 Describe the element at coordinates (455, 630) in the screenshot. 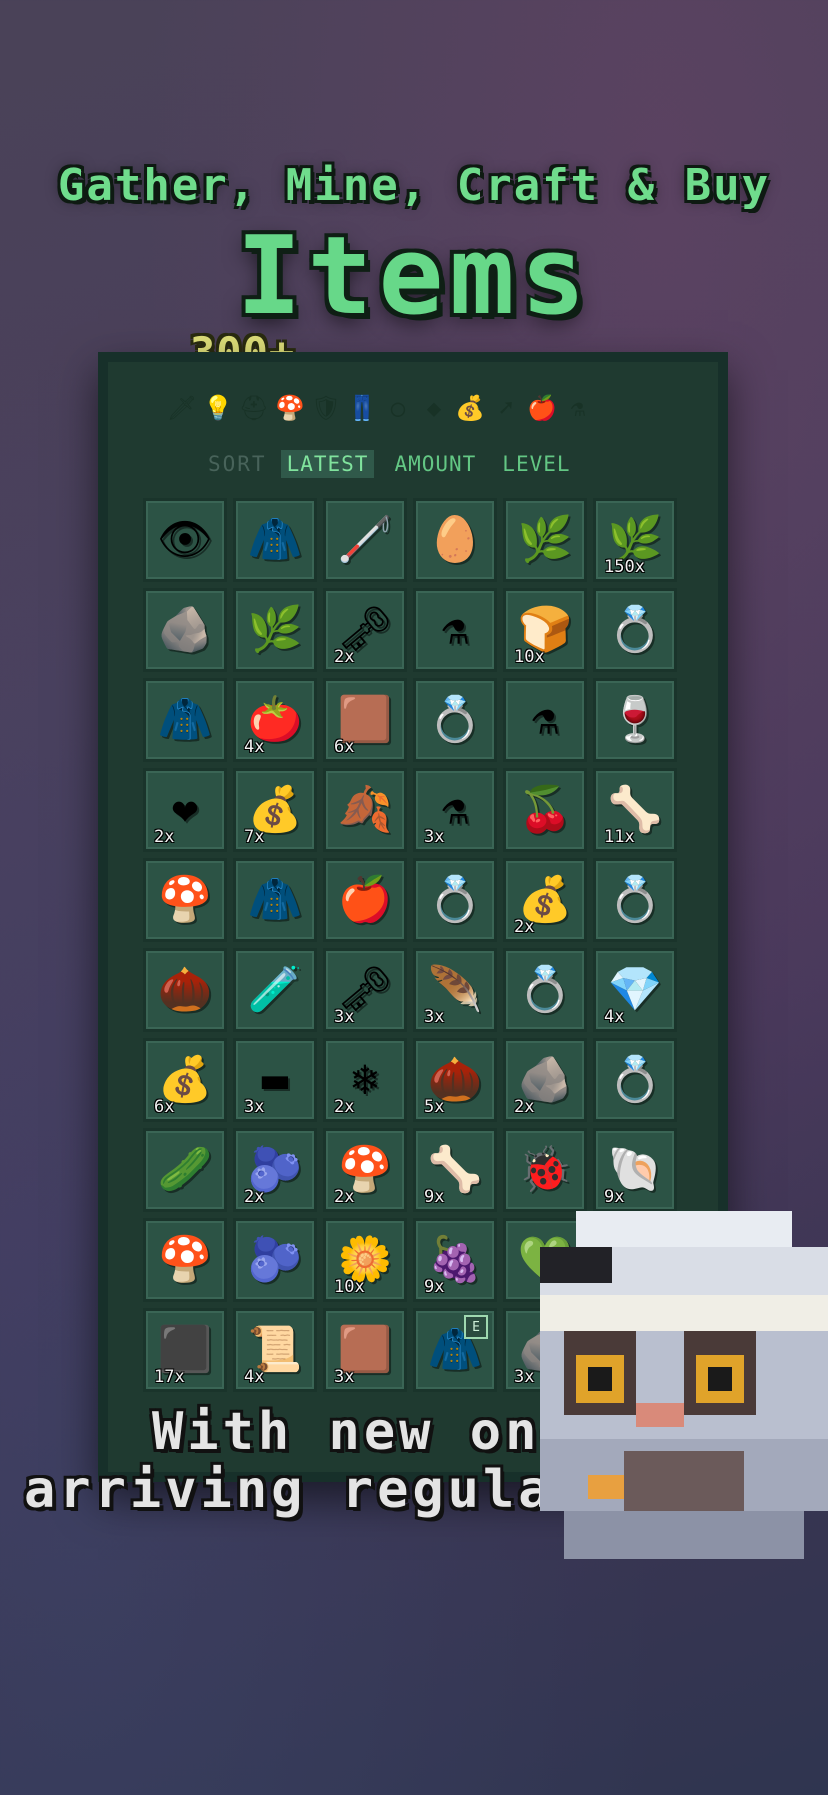

I see `item-slot-empty-flask: ⚗` at that location.